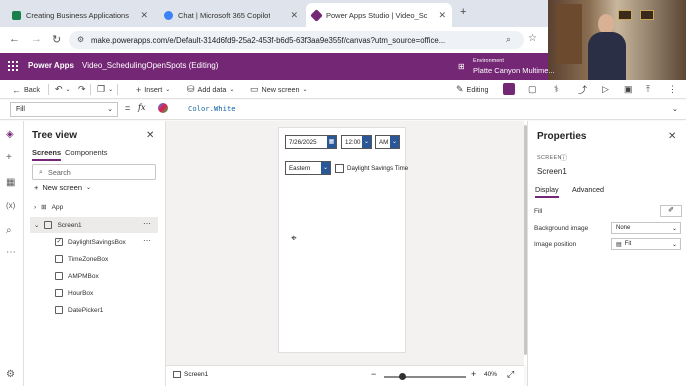  Describe the element at coordinates (56, 39) in the screenshot. I see `reload-icon: ↻` at that location.